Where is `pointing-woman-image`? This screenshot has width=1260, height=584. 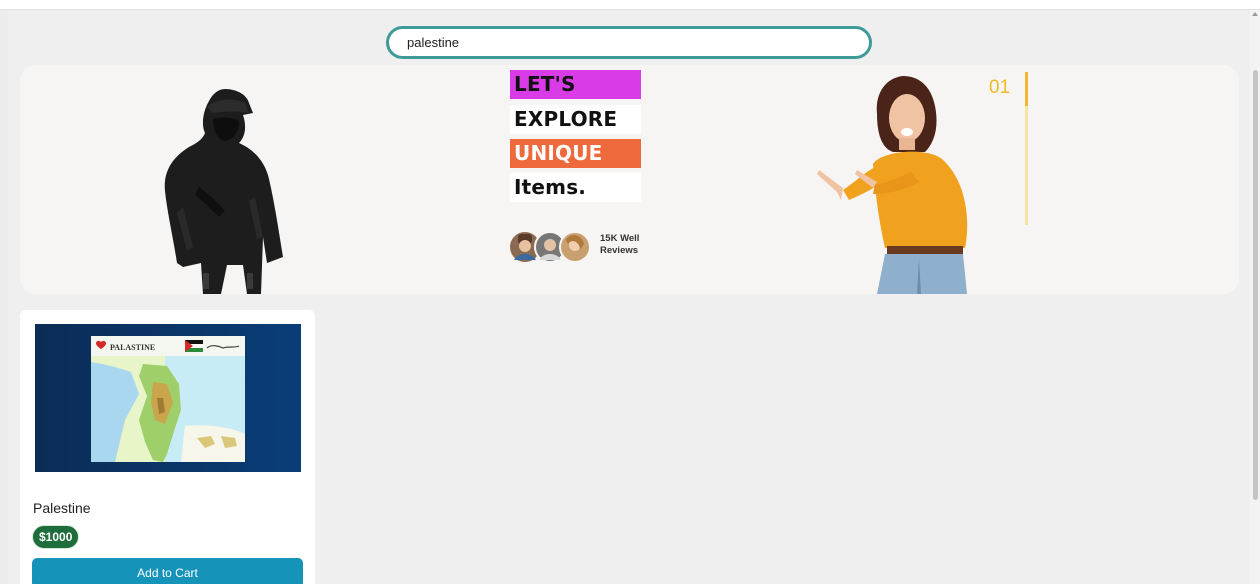 pointing-woman-image is located at coordinates (892, 185).